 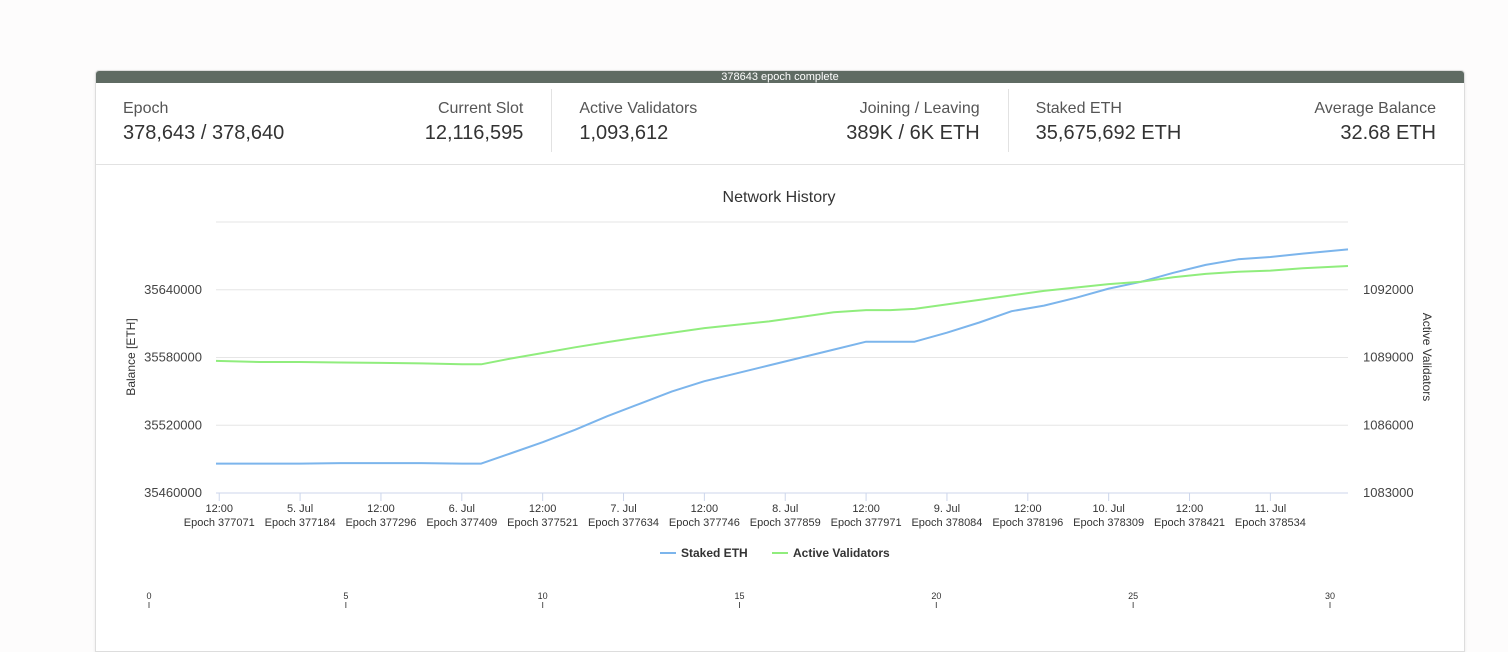 What do you see at coordinates (1108, 133) in the screenshot?
I see `stat-staked-eth-value: 35,675,692 ETH` at bounding box center [1108, 133].